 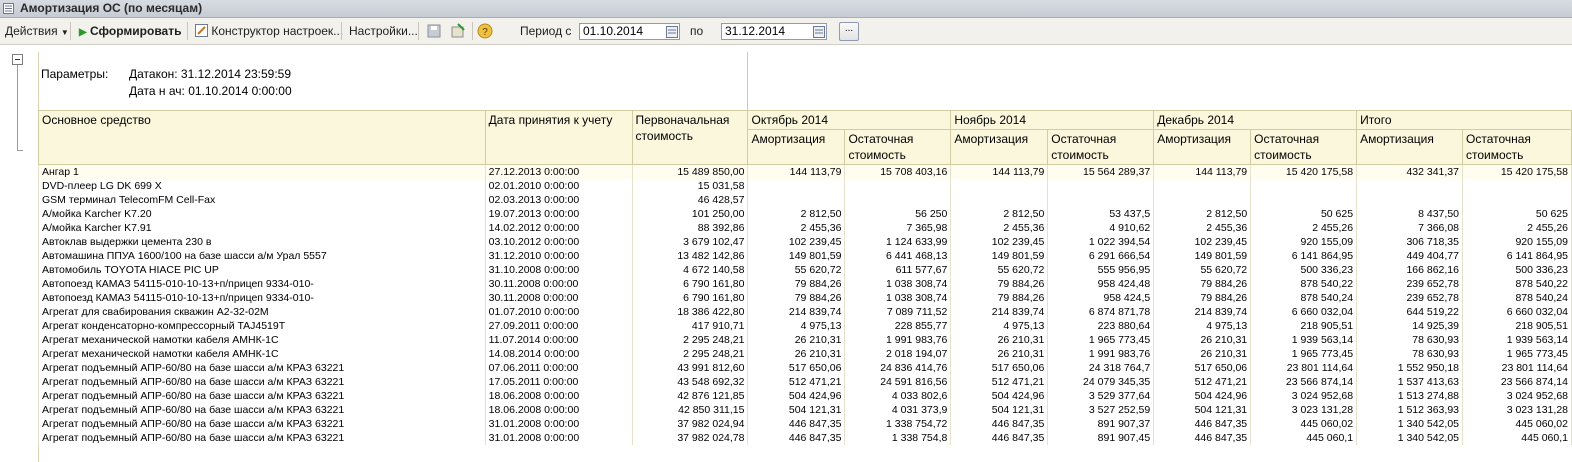 I want to click on initial-cost-cell: 3 679 102,47, so click(x=690, y=242).